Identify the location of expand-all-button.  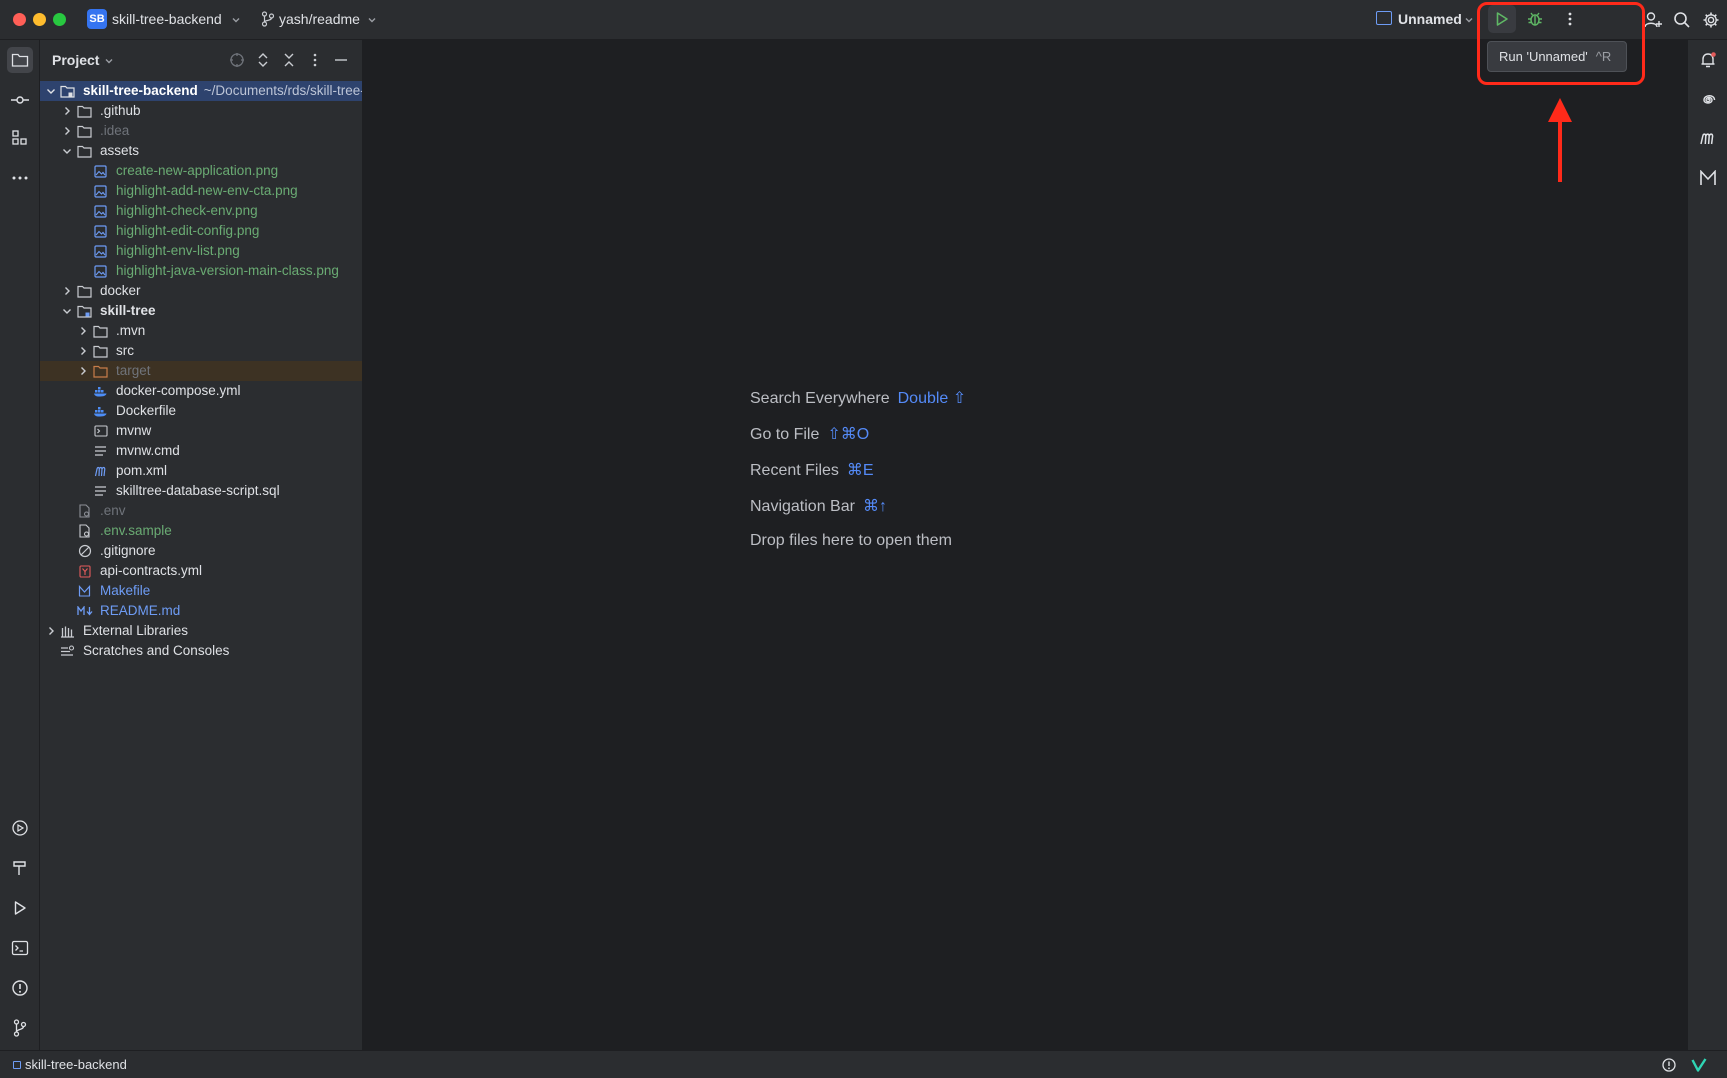
(263, 60).